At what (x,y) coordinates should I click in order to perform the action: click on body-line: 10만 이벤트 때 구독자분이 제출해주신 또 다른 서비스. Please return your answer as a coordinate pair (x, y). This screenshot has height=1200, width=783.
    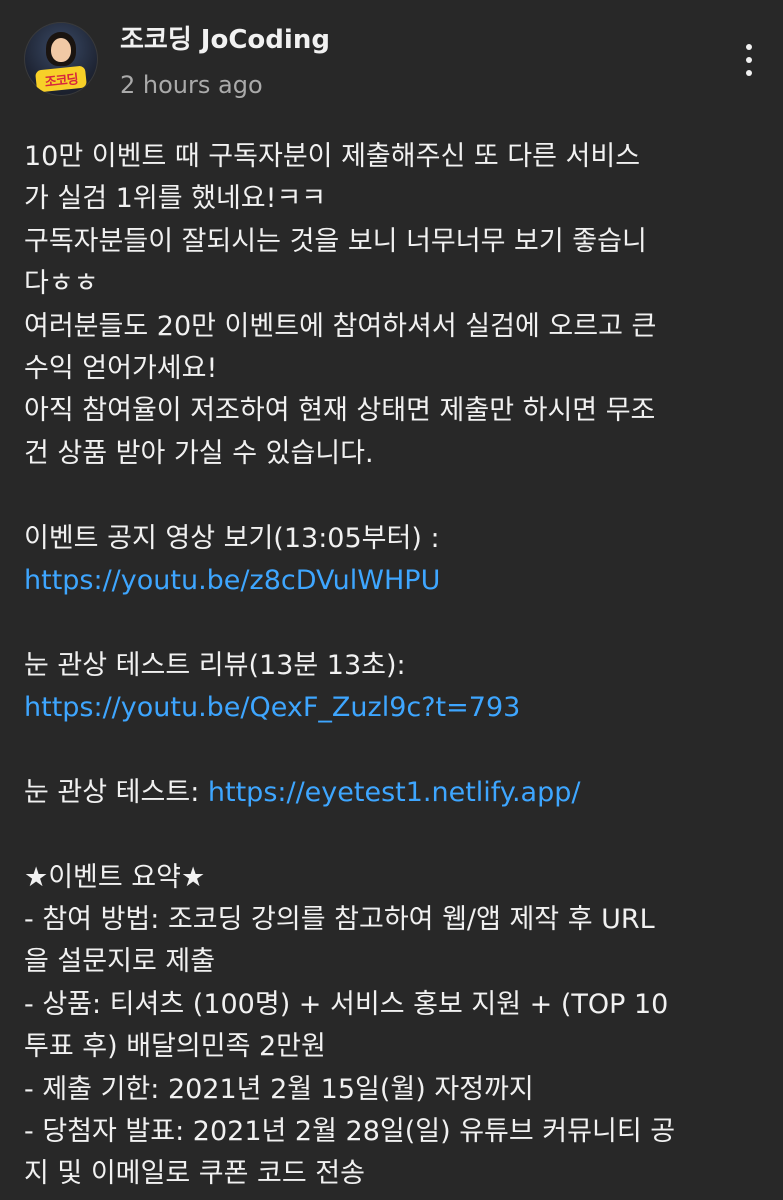
    Looking at the image, I should click on (332, 156).